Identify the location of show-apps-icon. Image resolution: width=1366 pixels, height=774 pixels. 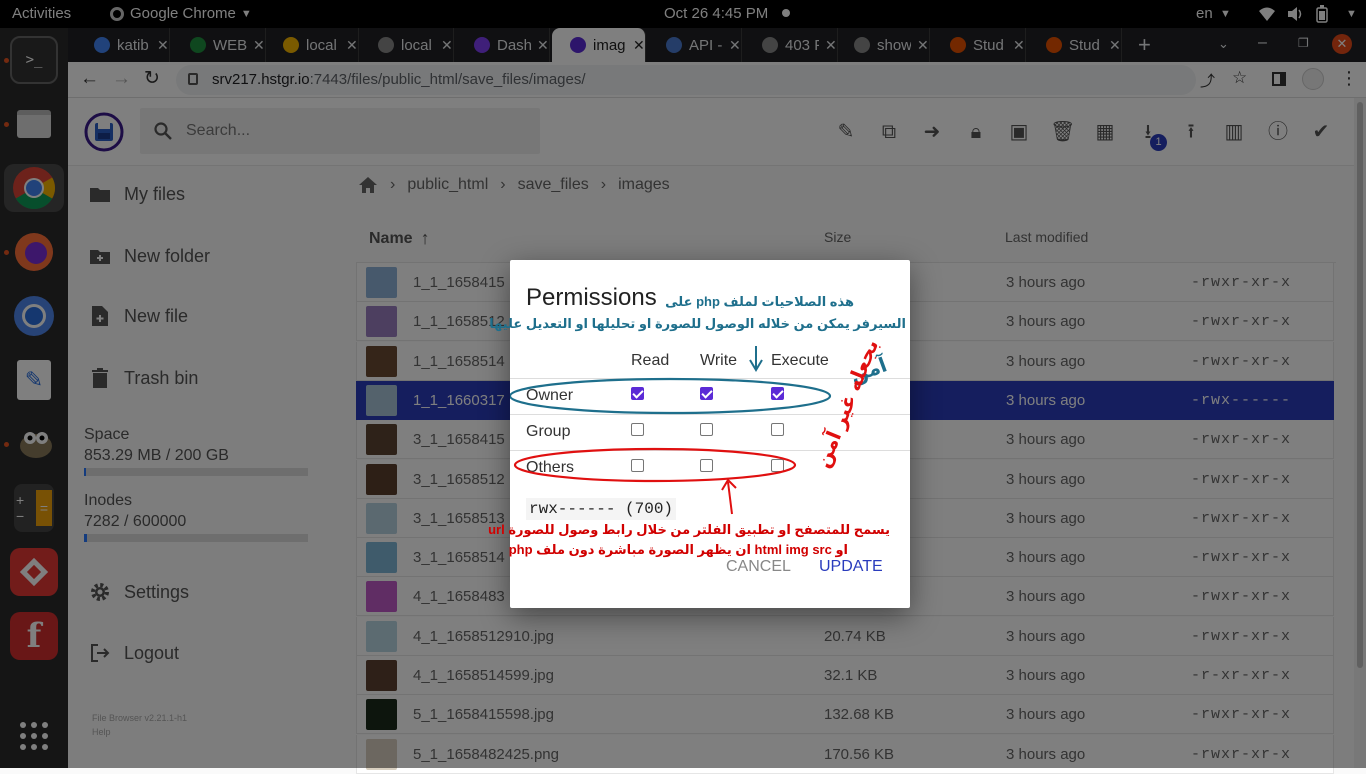
(34, 736).